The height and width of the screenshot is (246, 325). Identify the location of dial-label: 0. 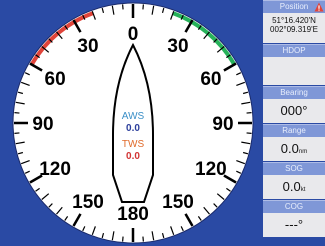
(133, 34).